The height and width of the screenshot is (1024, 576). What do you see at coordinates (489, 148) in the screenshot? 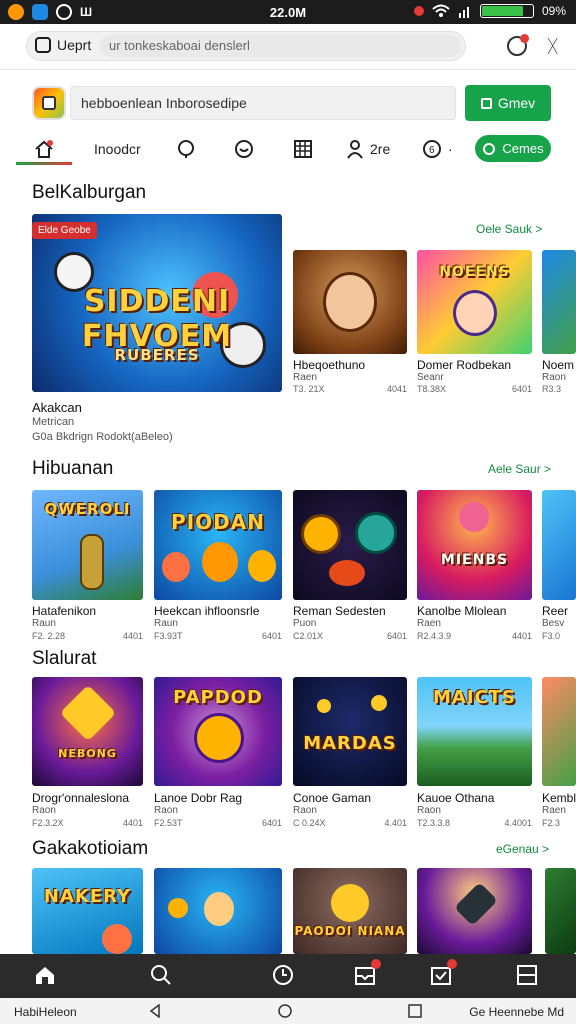
I see `gamepad-icon` at bounding box center [489, 148].